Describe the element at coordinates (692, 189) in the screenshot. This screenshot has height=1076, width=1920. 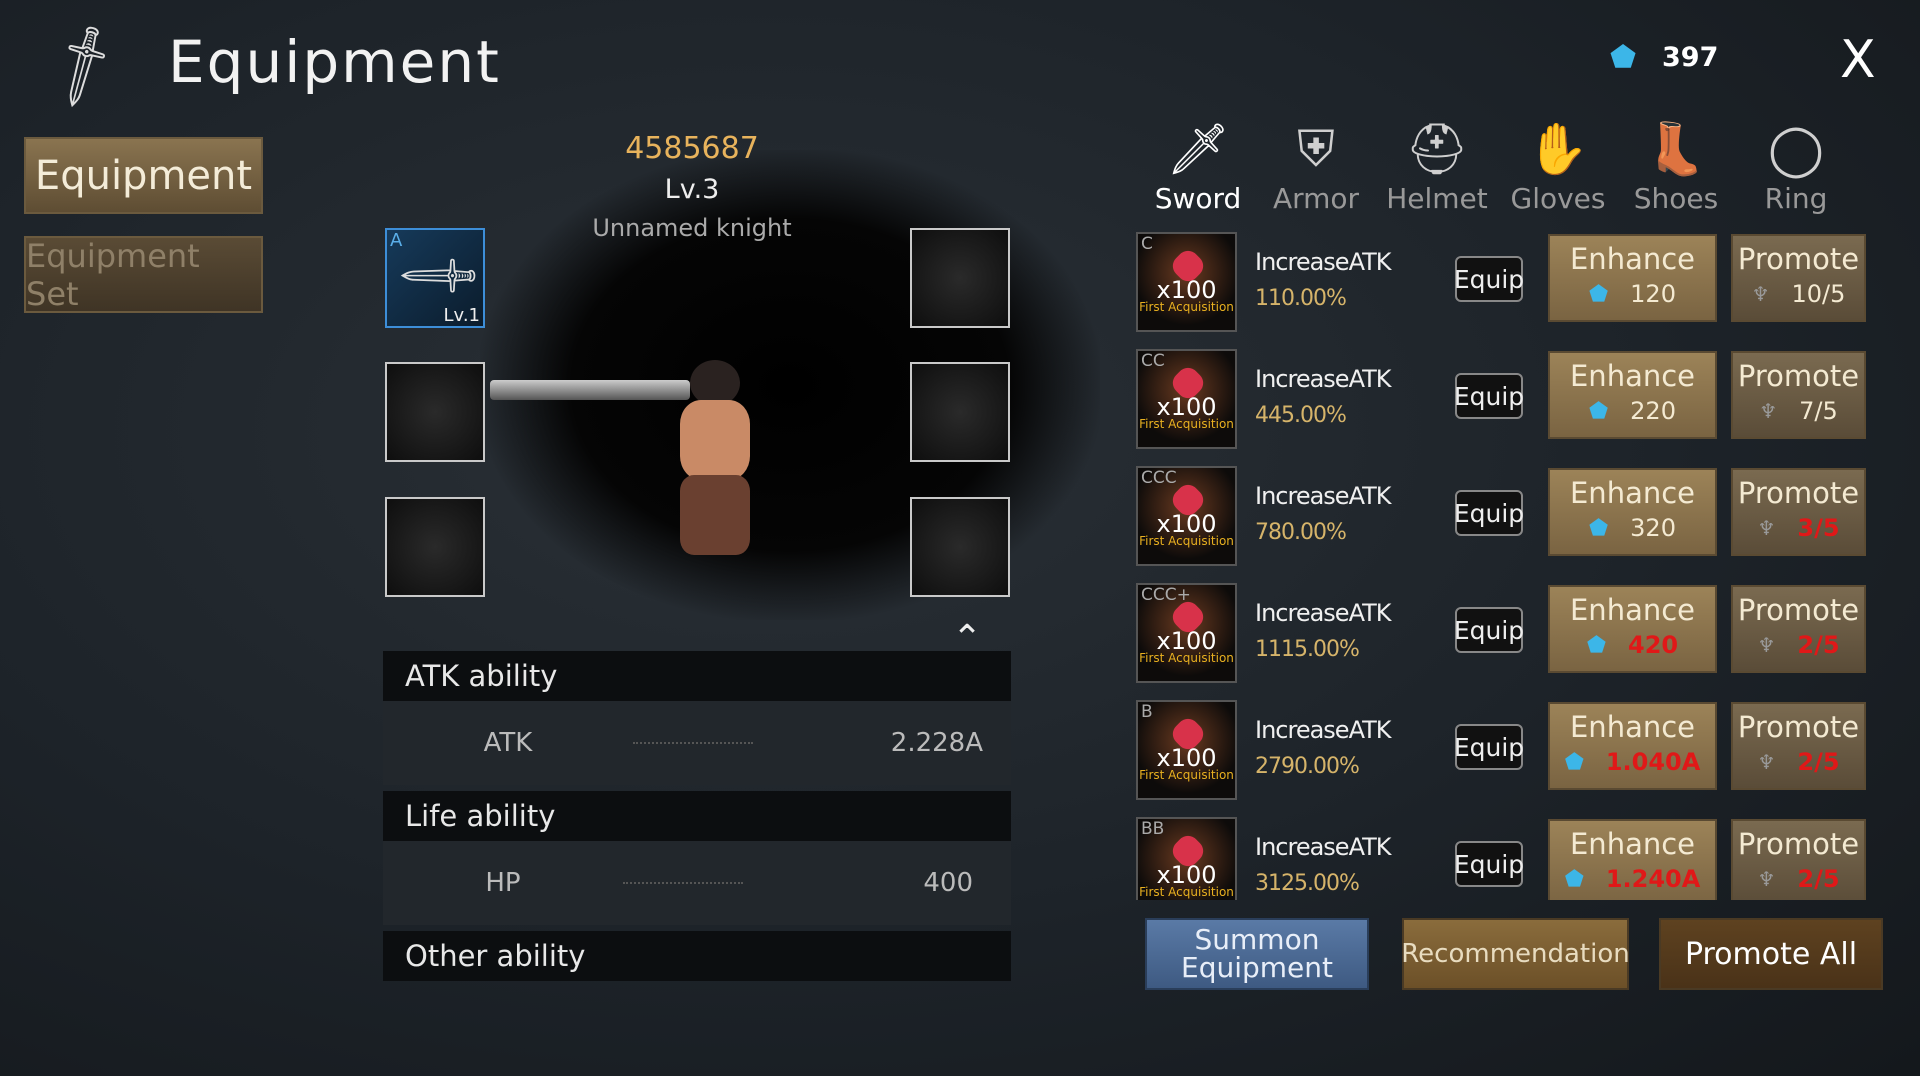
I see `character-level: Lv.3` at that location.